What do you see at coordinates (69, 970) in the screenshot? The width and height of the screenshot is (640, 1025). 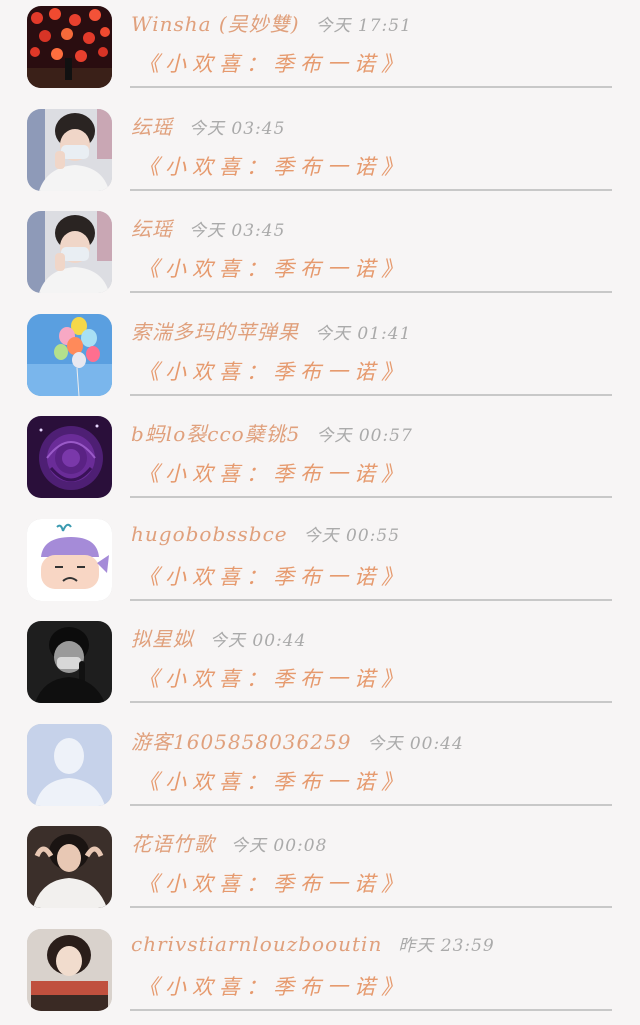 I see `girl-portrait-avatar` at bounding box center [69, 970].